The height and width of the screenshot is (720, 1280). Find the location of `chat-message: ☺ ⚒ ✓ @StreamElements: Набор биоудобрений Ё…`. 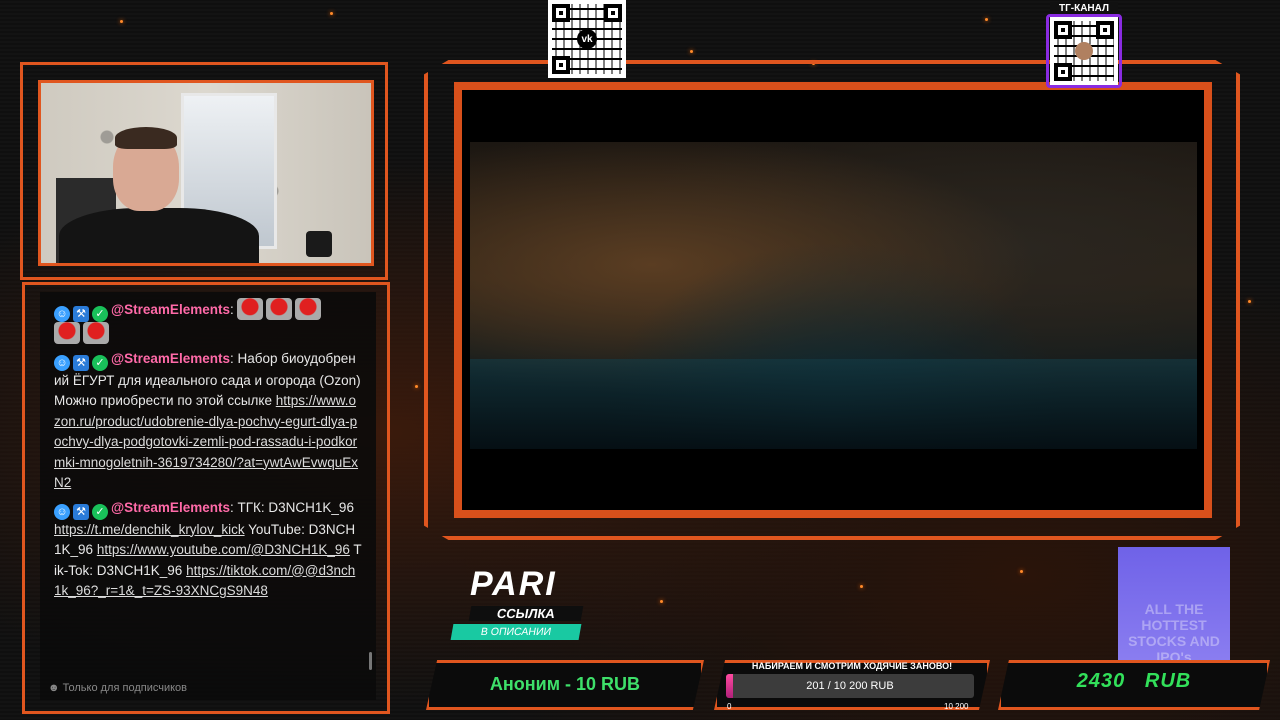

chat-message: ☺ ⚒ ✓ @StreamElements: Набор биоудобрений Ё… is located at coordinates (208, 421).